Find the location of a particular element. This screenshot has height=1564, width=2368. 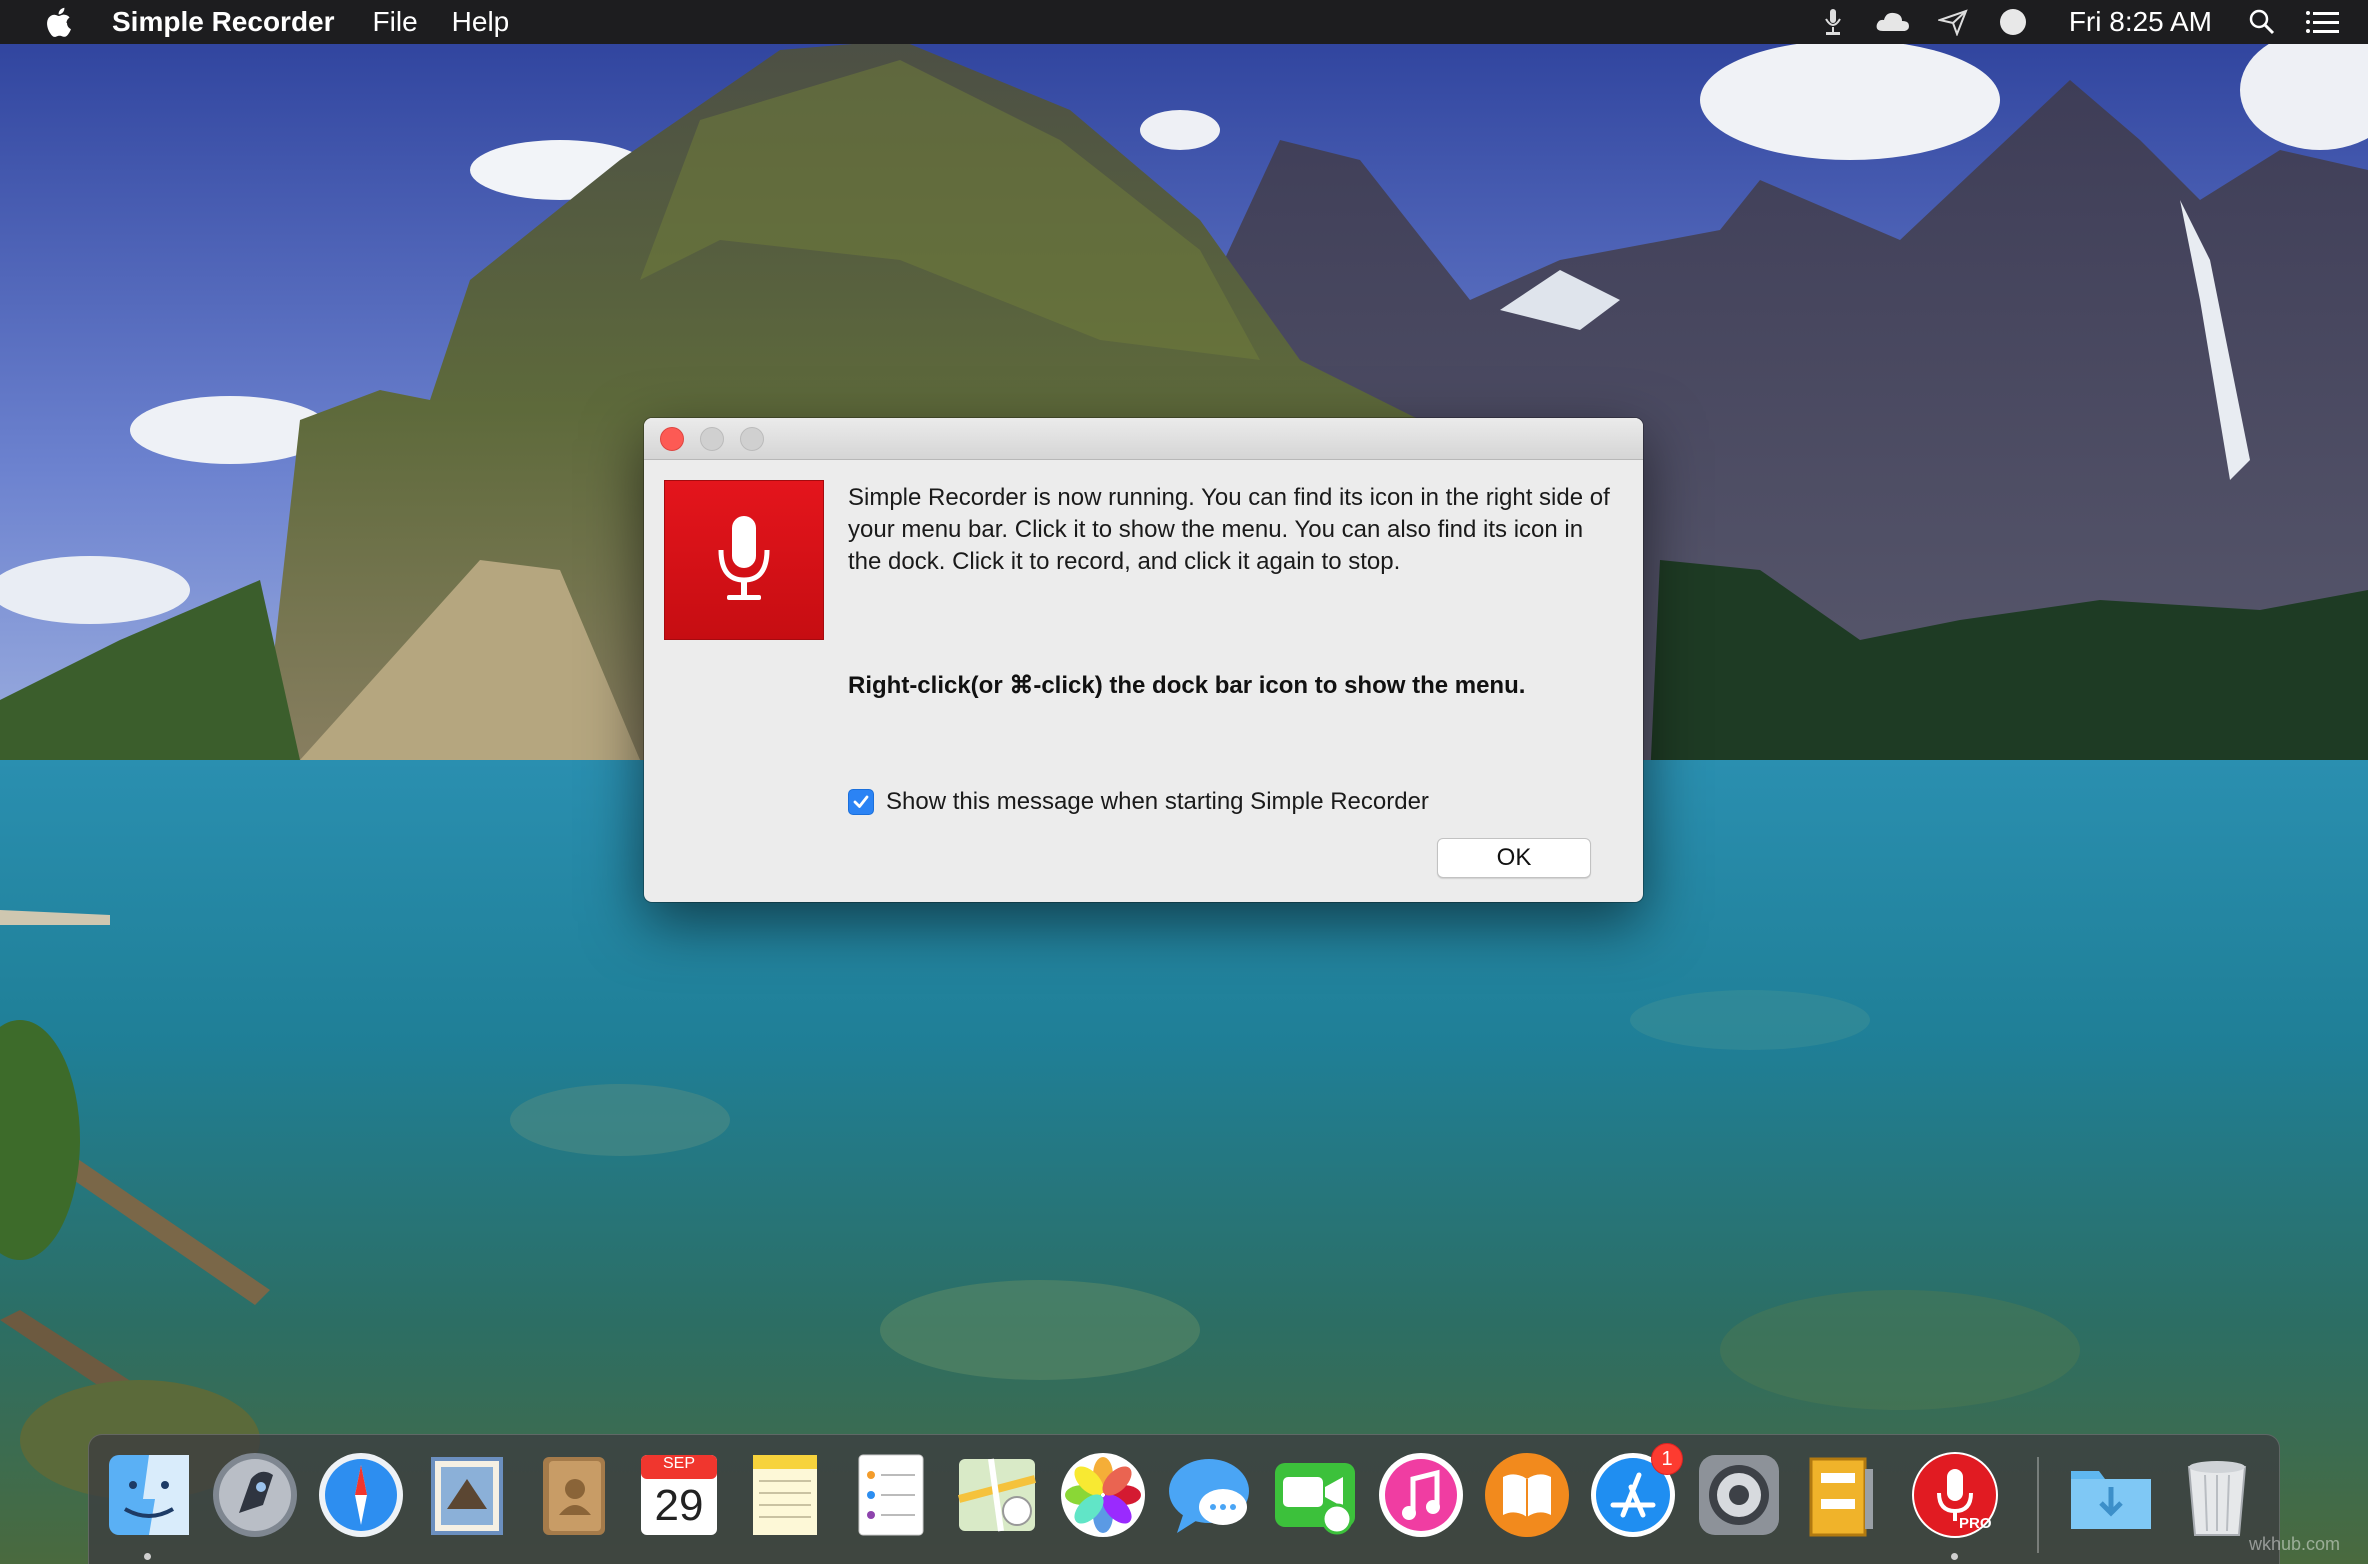

trash-icon is located at coordinates (2217, 1495).